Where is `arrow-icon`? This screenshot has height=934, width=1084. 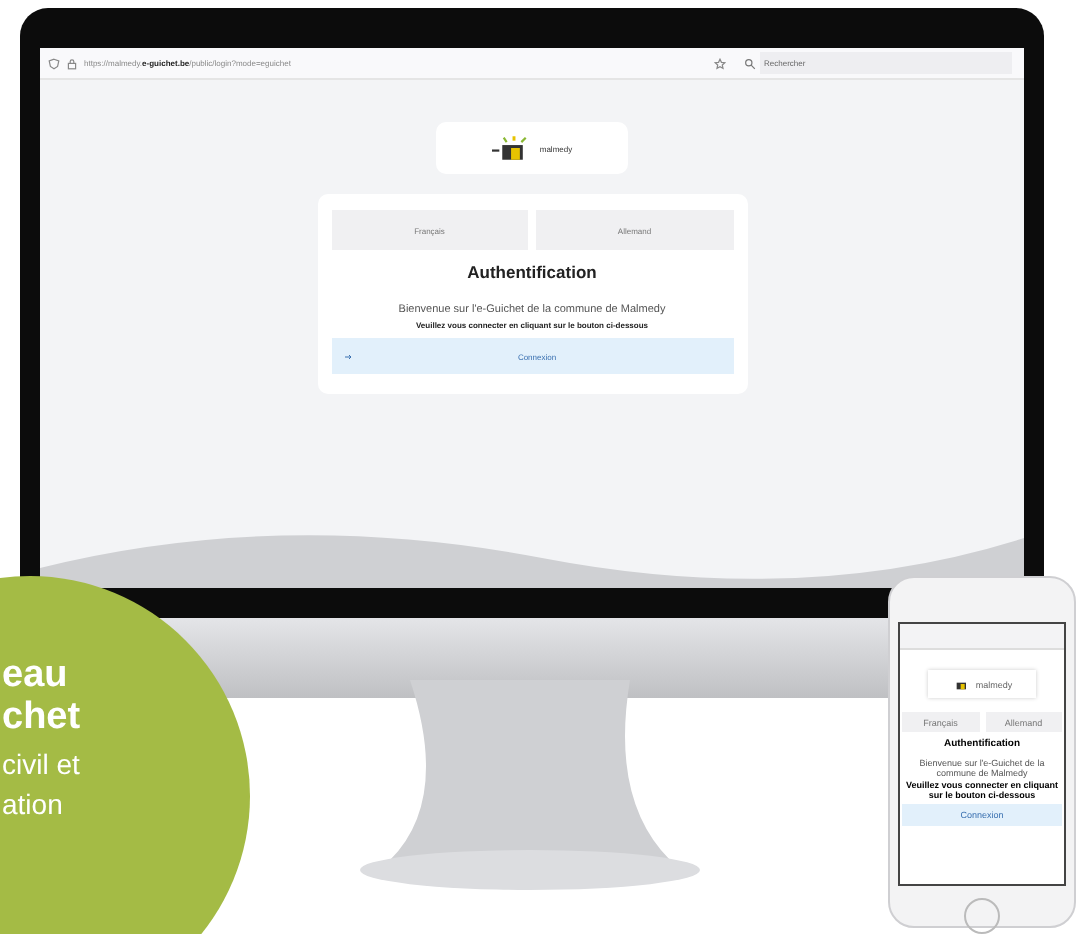
arrow-icon is located at coordinates (348, 356).